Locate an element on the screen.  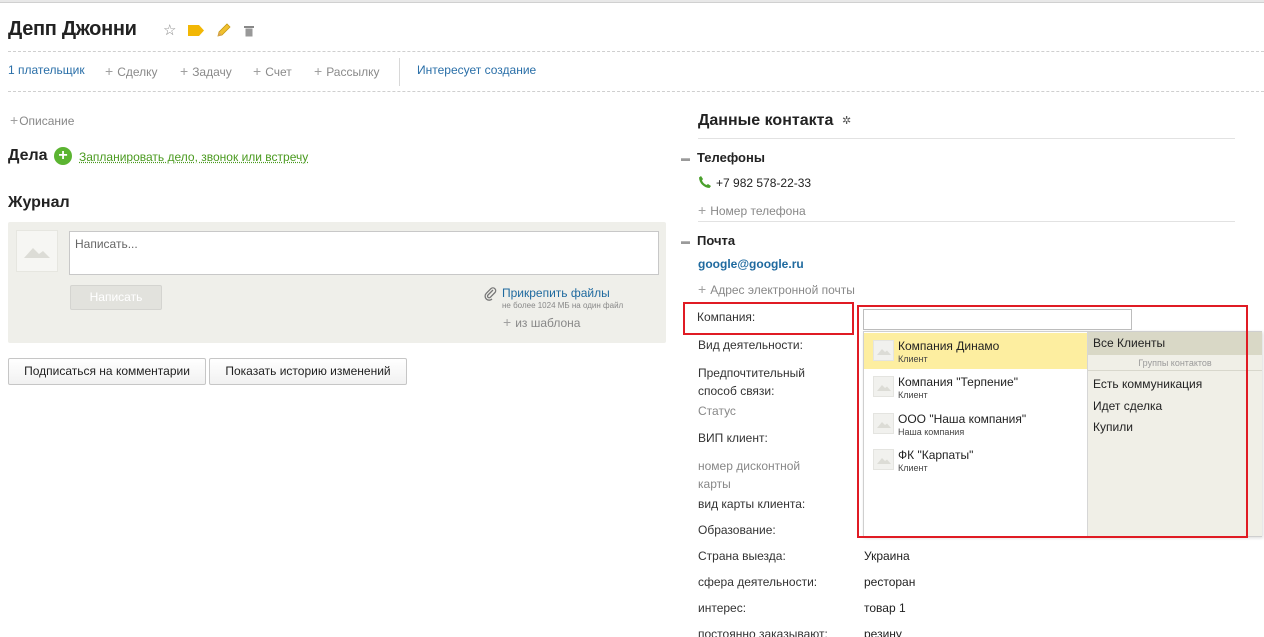
field-label-country: Страна выезда: is located at coordinates (742, 556).